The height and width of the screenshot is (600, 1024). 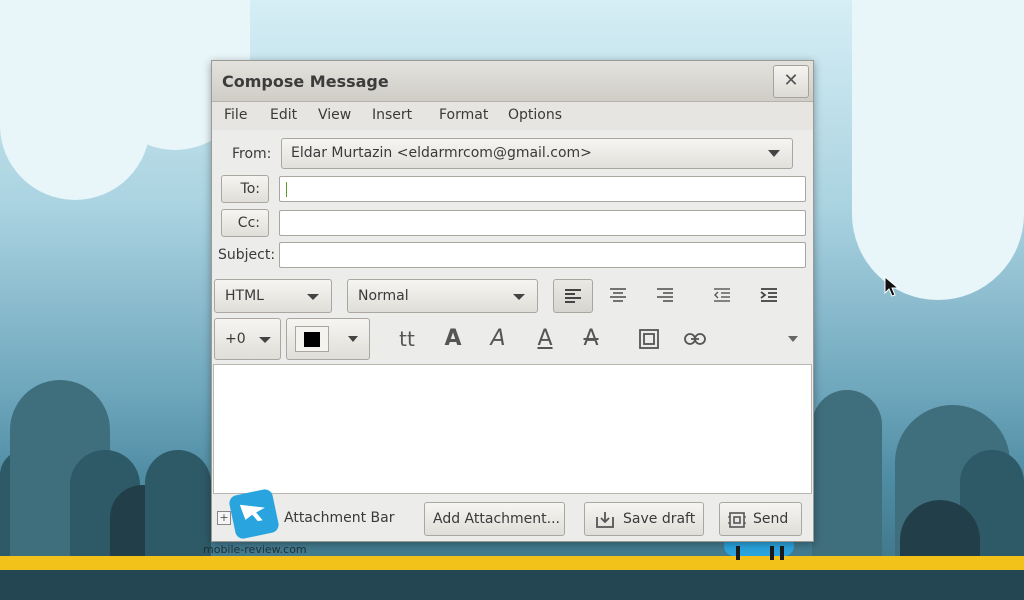 What do you see at coordinates (512, 563) in the screenshot?
I see `ground-stripe` at bounding box center [512, 563].